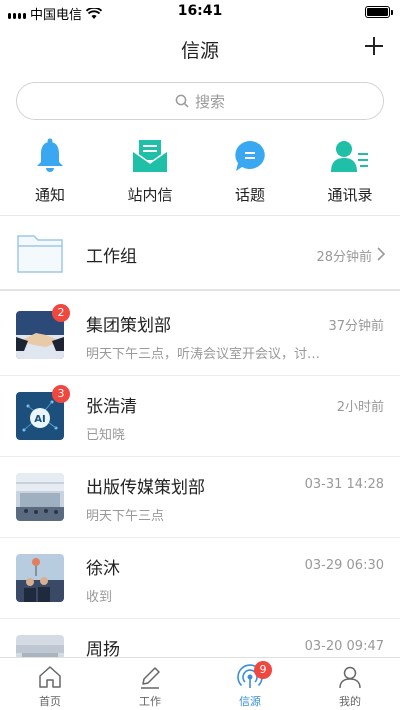 This screenshot has height=710, width=400. I want to click on unread-badge: 2, so click(61, 313).